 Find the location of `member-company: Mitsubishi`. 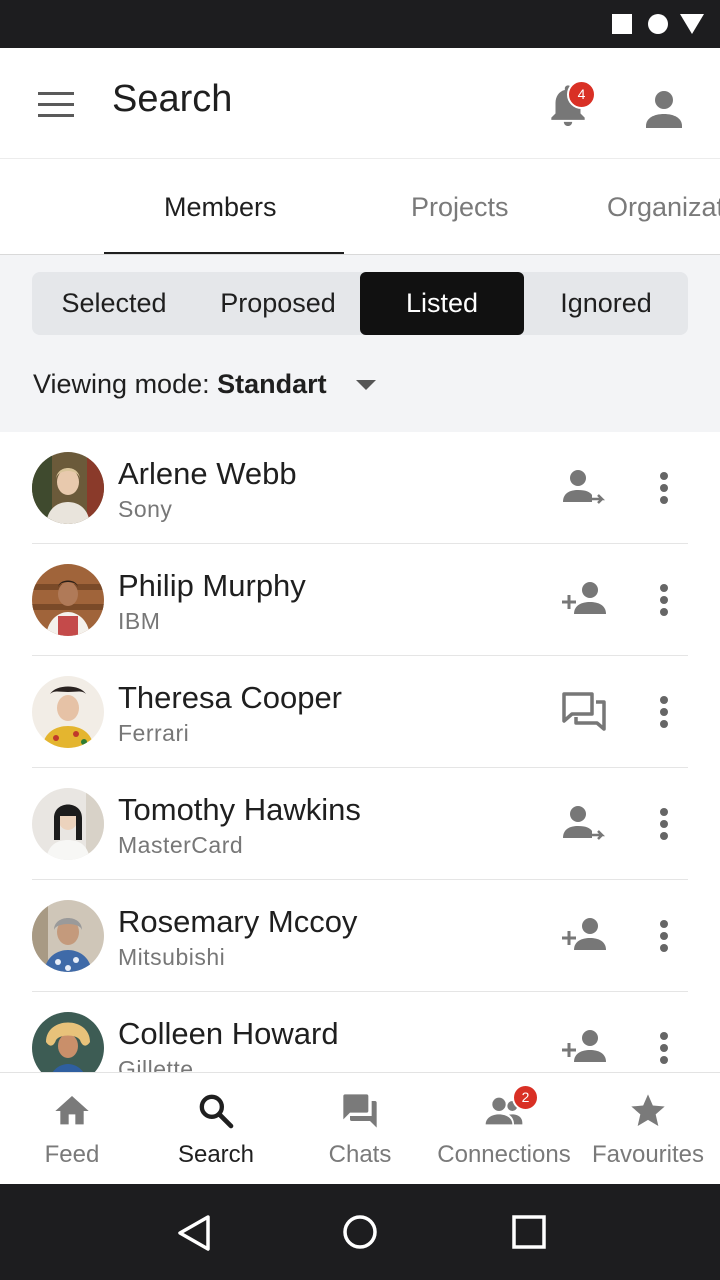

member-company: Mitsubishi is located at coordinates (172, 957).